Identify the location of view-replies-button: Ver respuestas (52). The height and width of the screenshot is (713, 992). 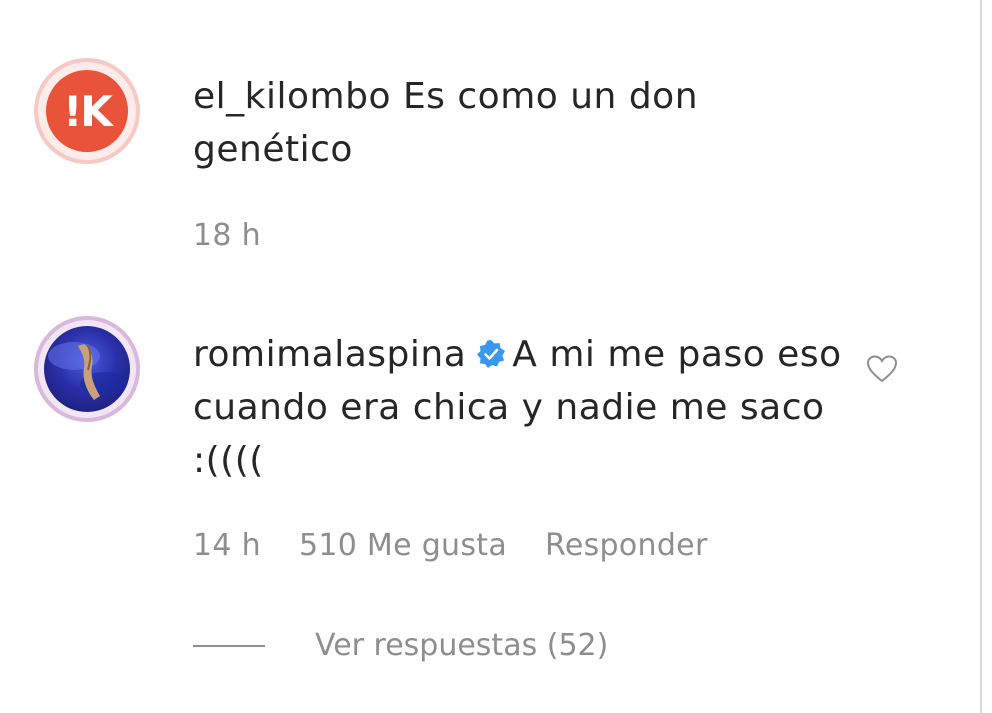
(400, 645).